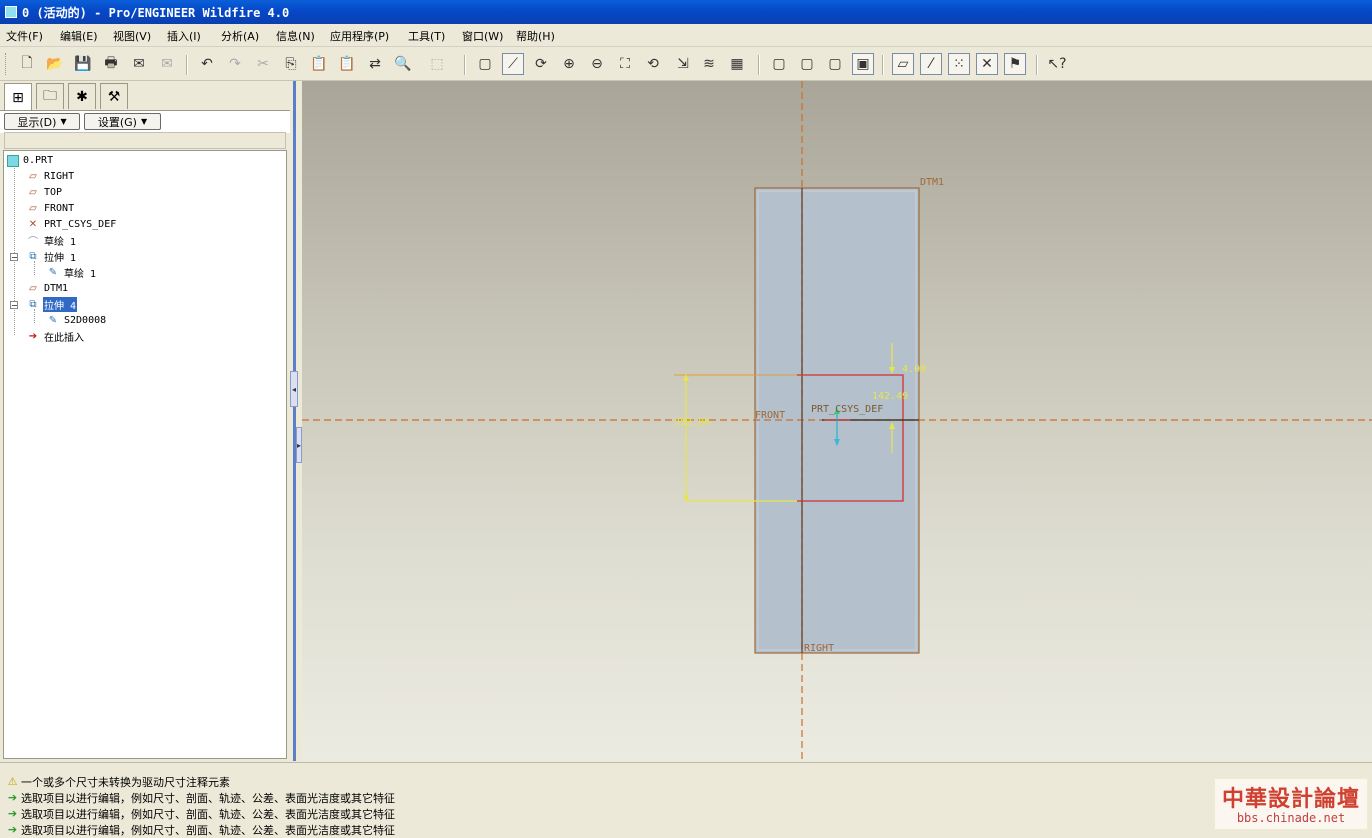 The width and height of the screenshot is (1372, 838). What do you see at coordinates (319, 64) in the screenshot?
I see `paste-icon: 📋` at bounding box center [319, 64].